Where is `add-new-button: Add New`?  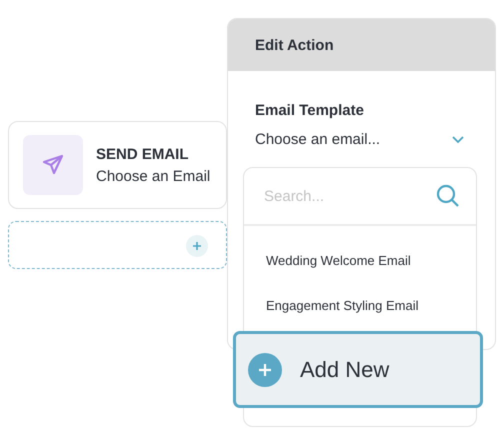
add-new-button: Add New is located at coordinates (358, 369).